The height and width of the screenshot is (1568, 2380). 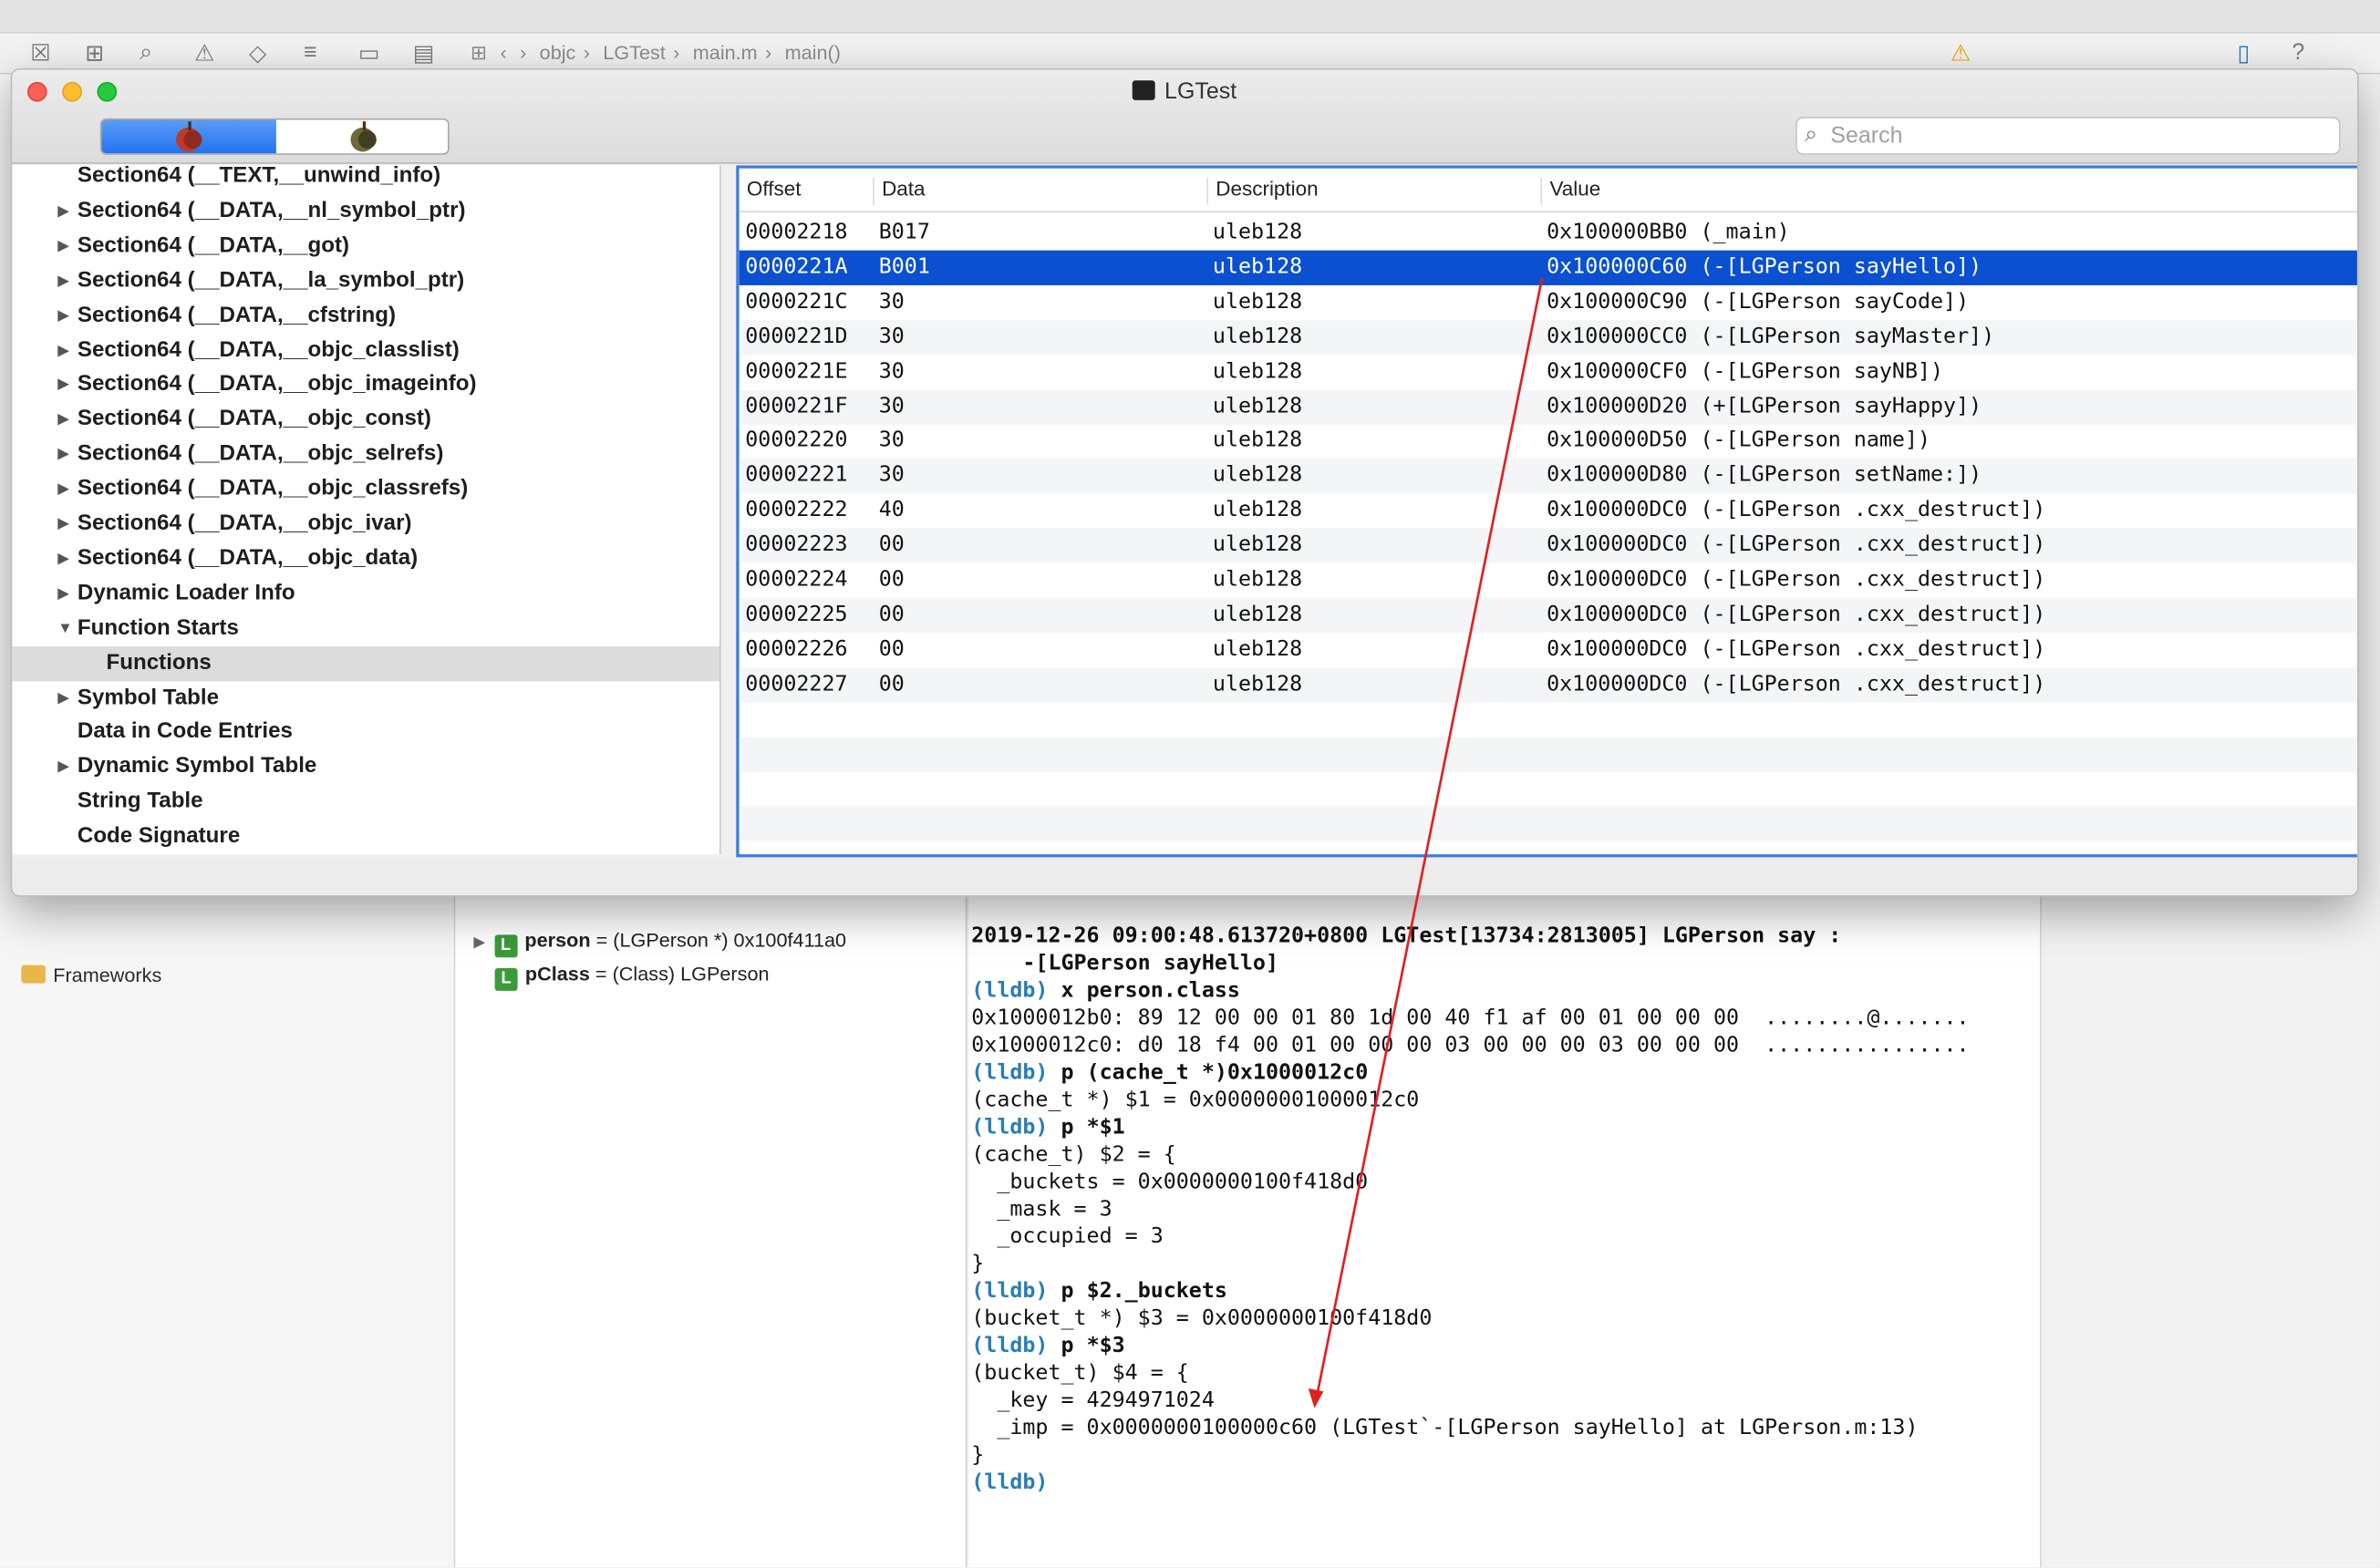 I want to click on annotation-arrow, so click(x=1426, y=842).